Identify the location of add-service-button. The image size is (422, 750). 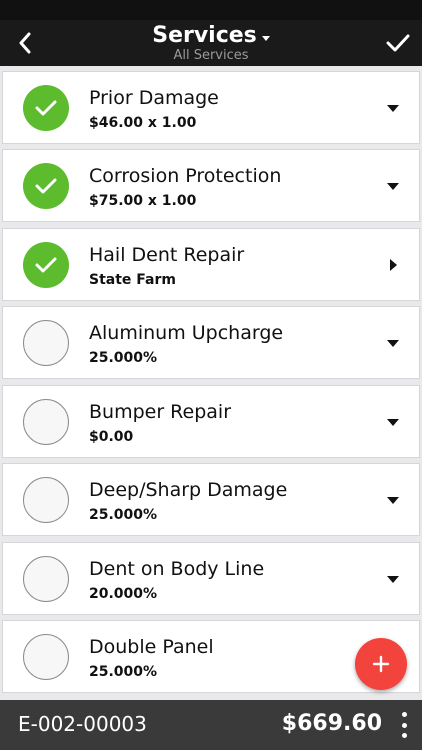
(381, 664).